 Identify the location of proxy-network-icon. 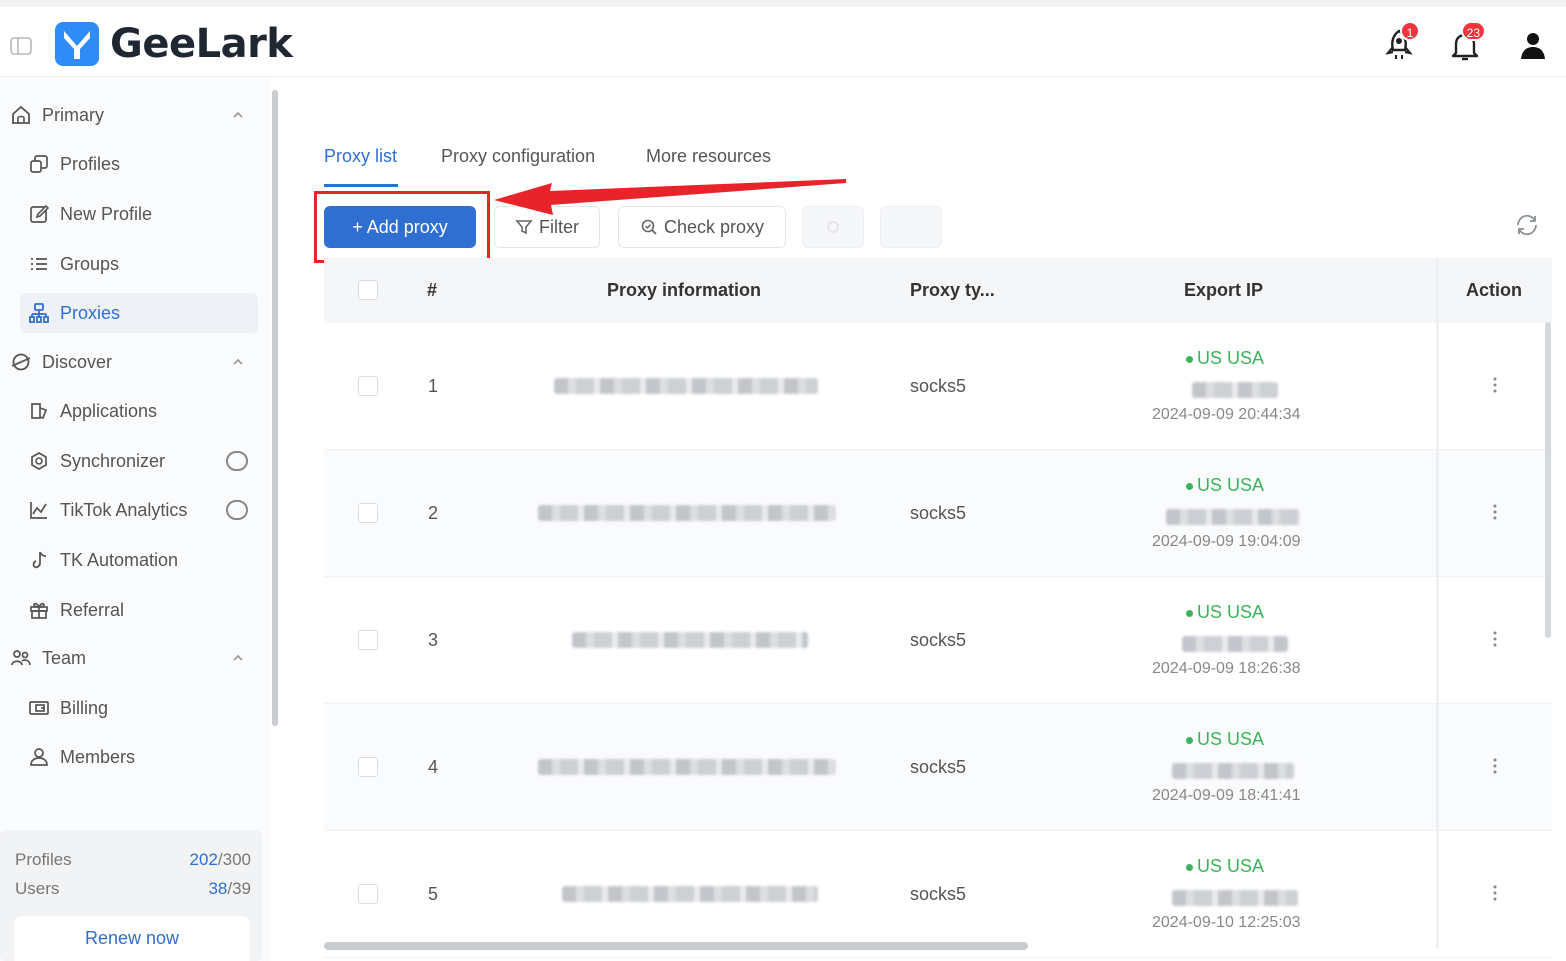
(39, 313).